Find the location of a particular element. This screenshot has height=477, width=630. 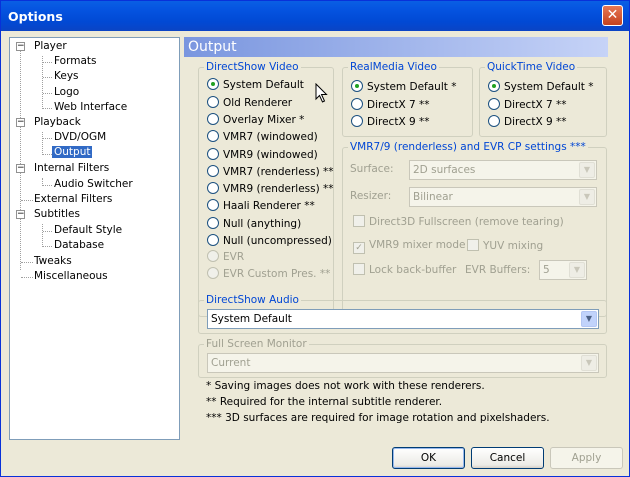

radio-vmr9-windowed: VMR9 (windowed) is located at coordinates (262, 154).